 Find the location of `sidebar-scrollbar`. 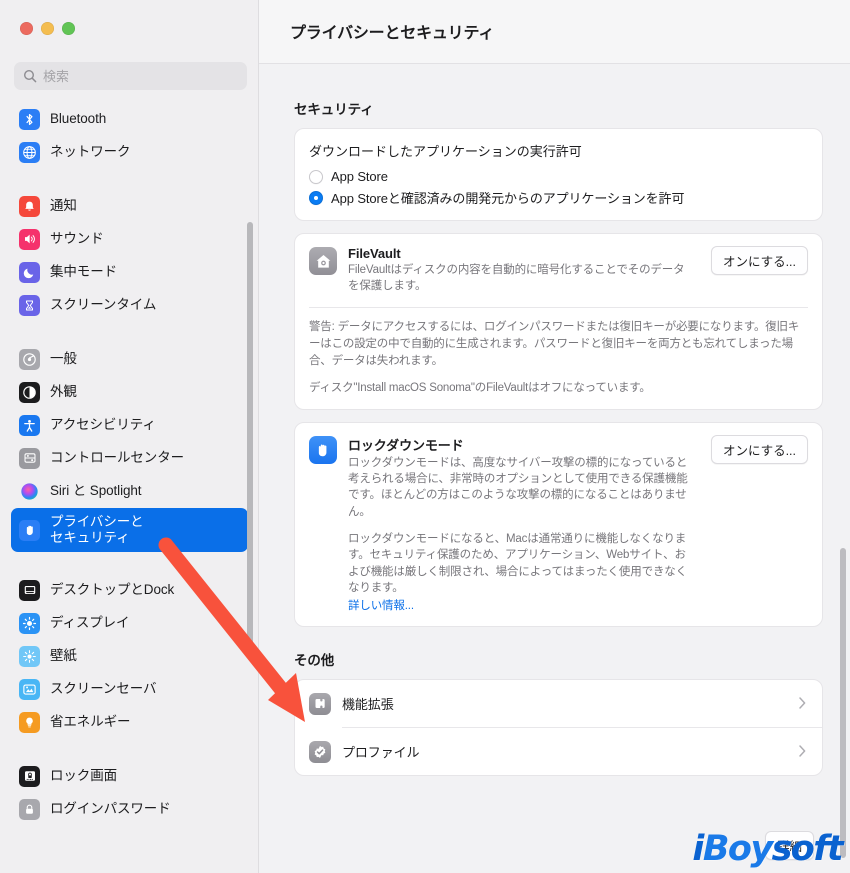

sidebar-scrollbar is located at coordinates (250, 437).